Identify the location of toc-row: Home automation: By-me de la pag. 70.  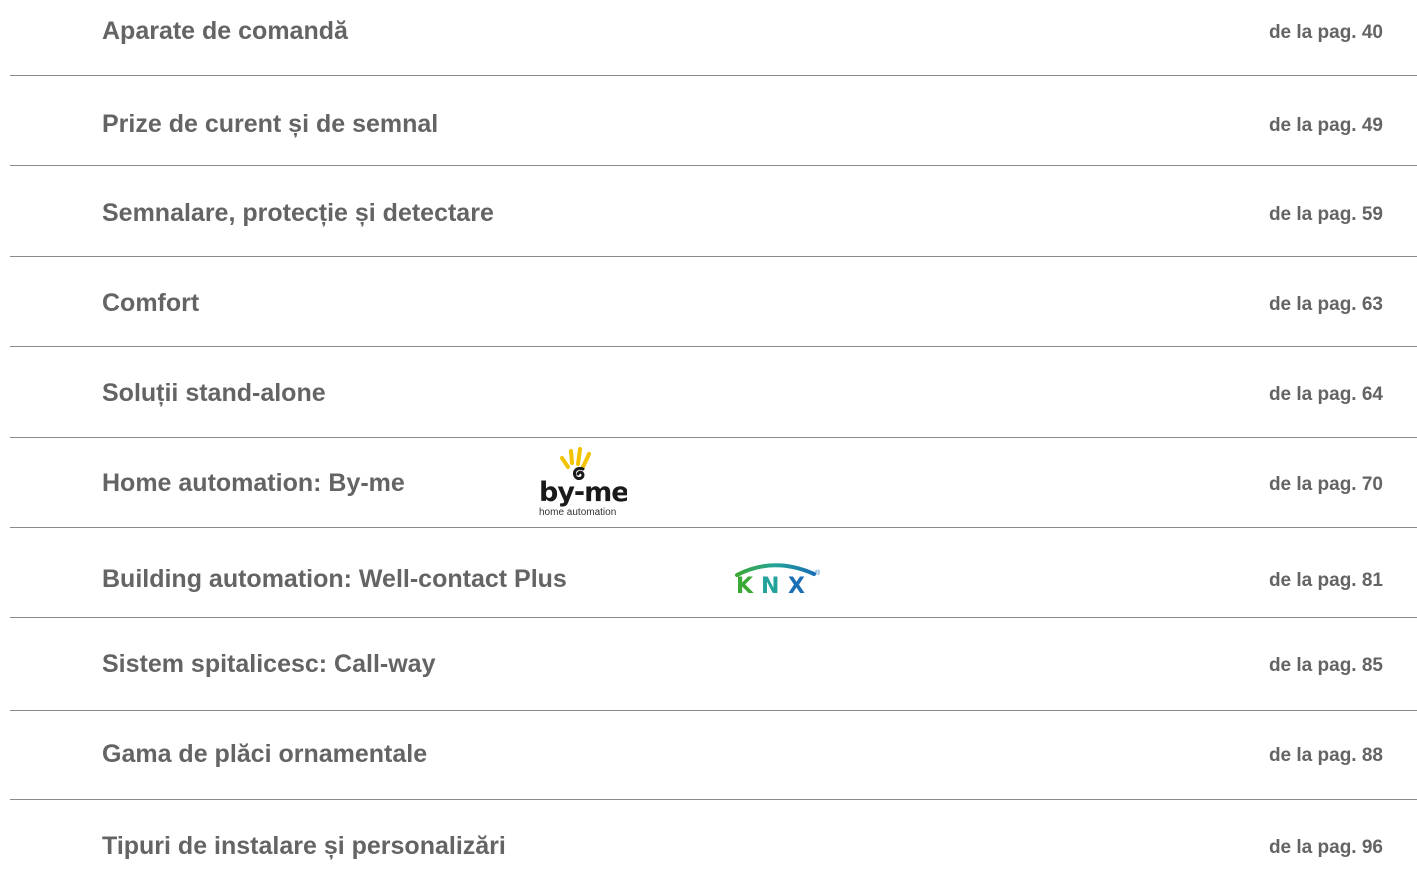
(708, 489).